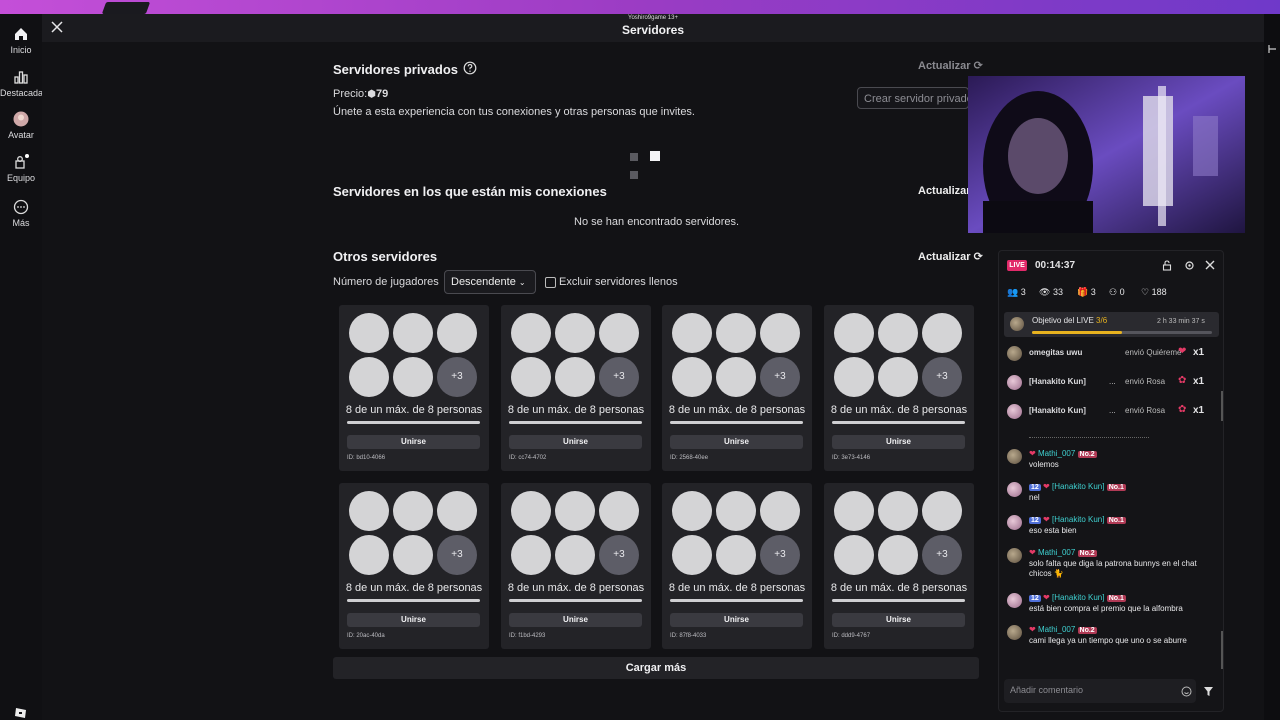 The image size is (1280, 720). Describe the element at coordinates (21, 168) in the screenshot. I see `sidebar-item-equipo: Equipo` at that location.